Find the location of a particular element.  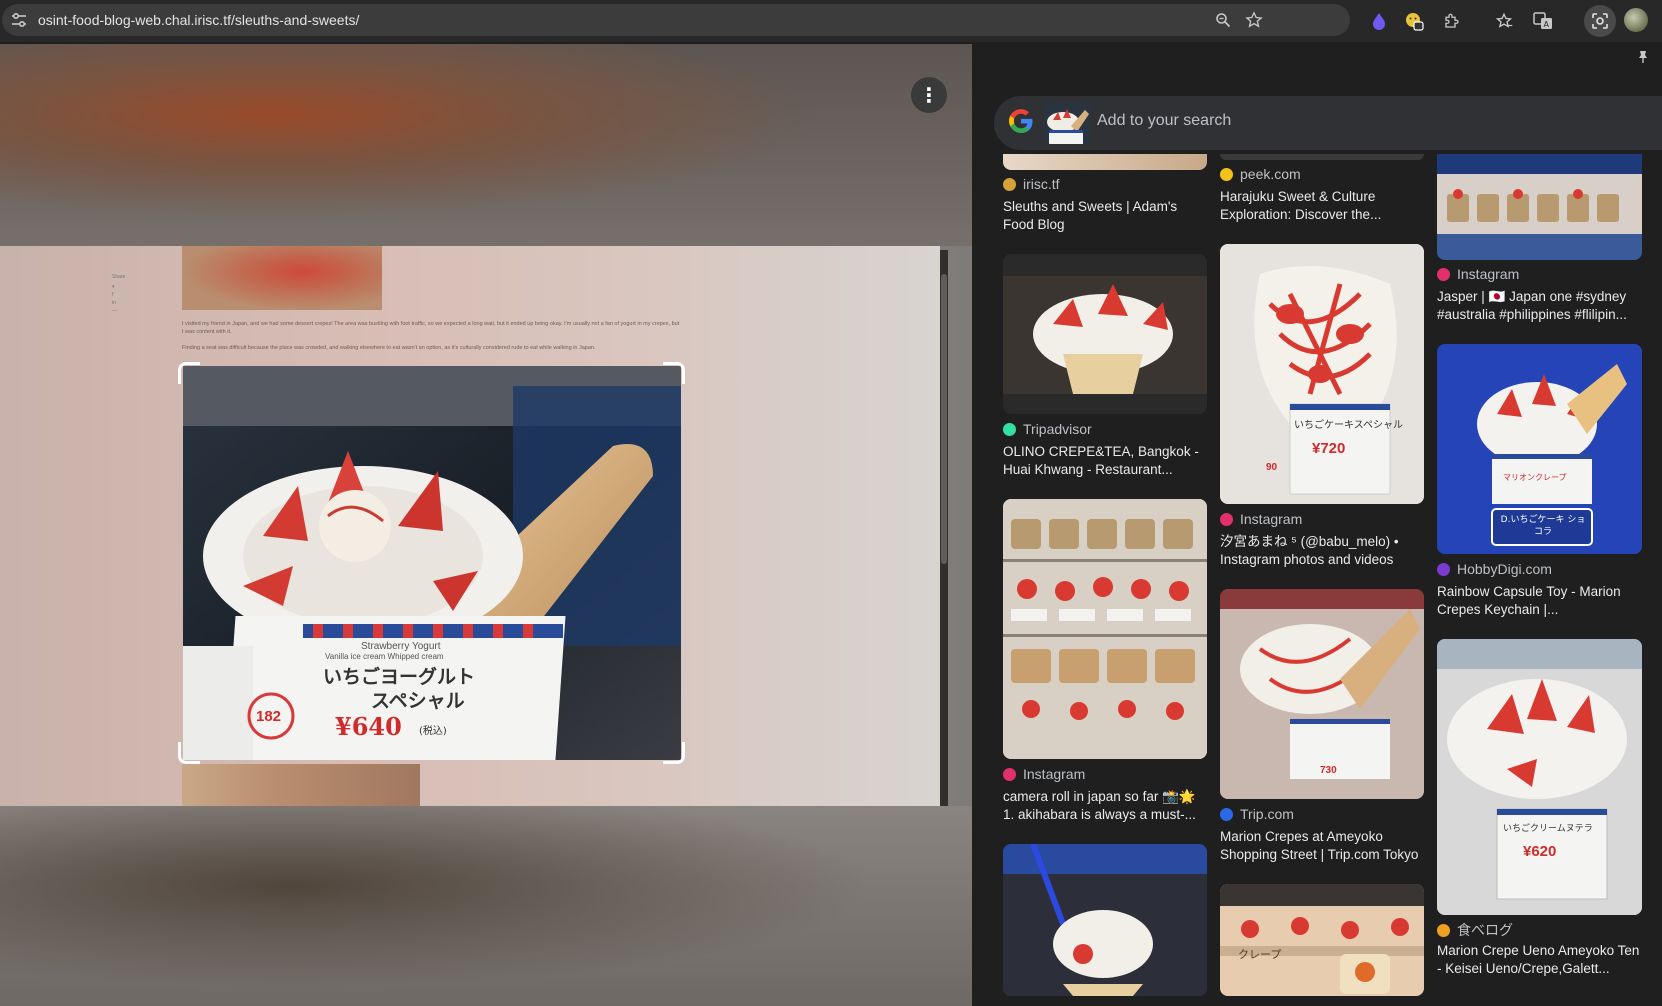

result-sign-number: 730 is located at coordinates (1328, 770).